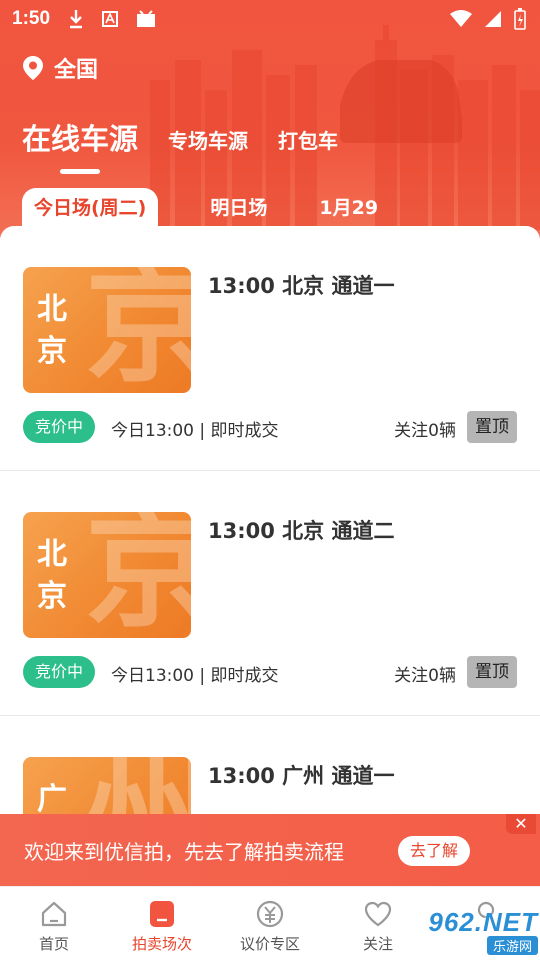 The height and width of the screenshot is (960, 540). Describe the element at coordinates (270, 19) in the screenshot. I see `status-bar: 1:50` at that location.